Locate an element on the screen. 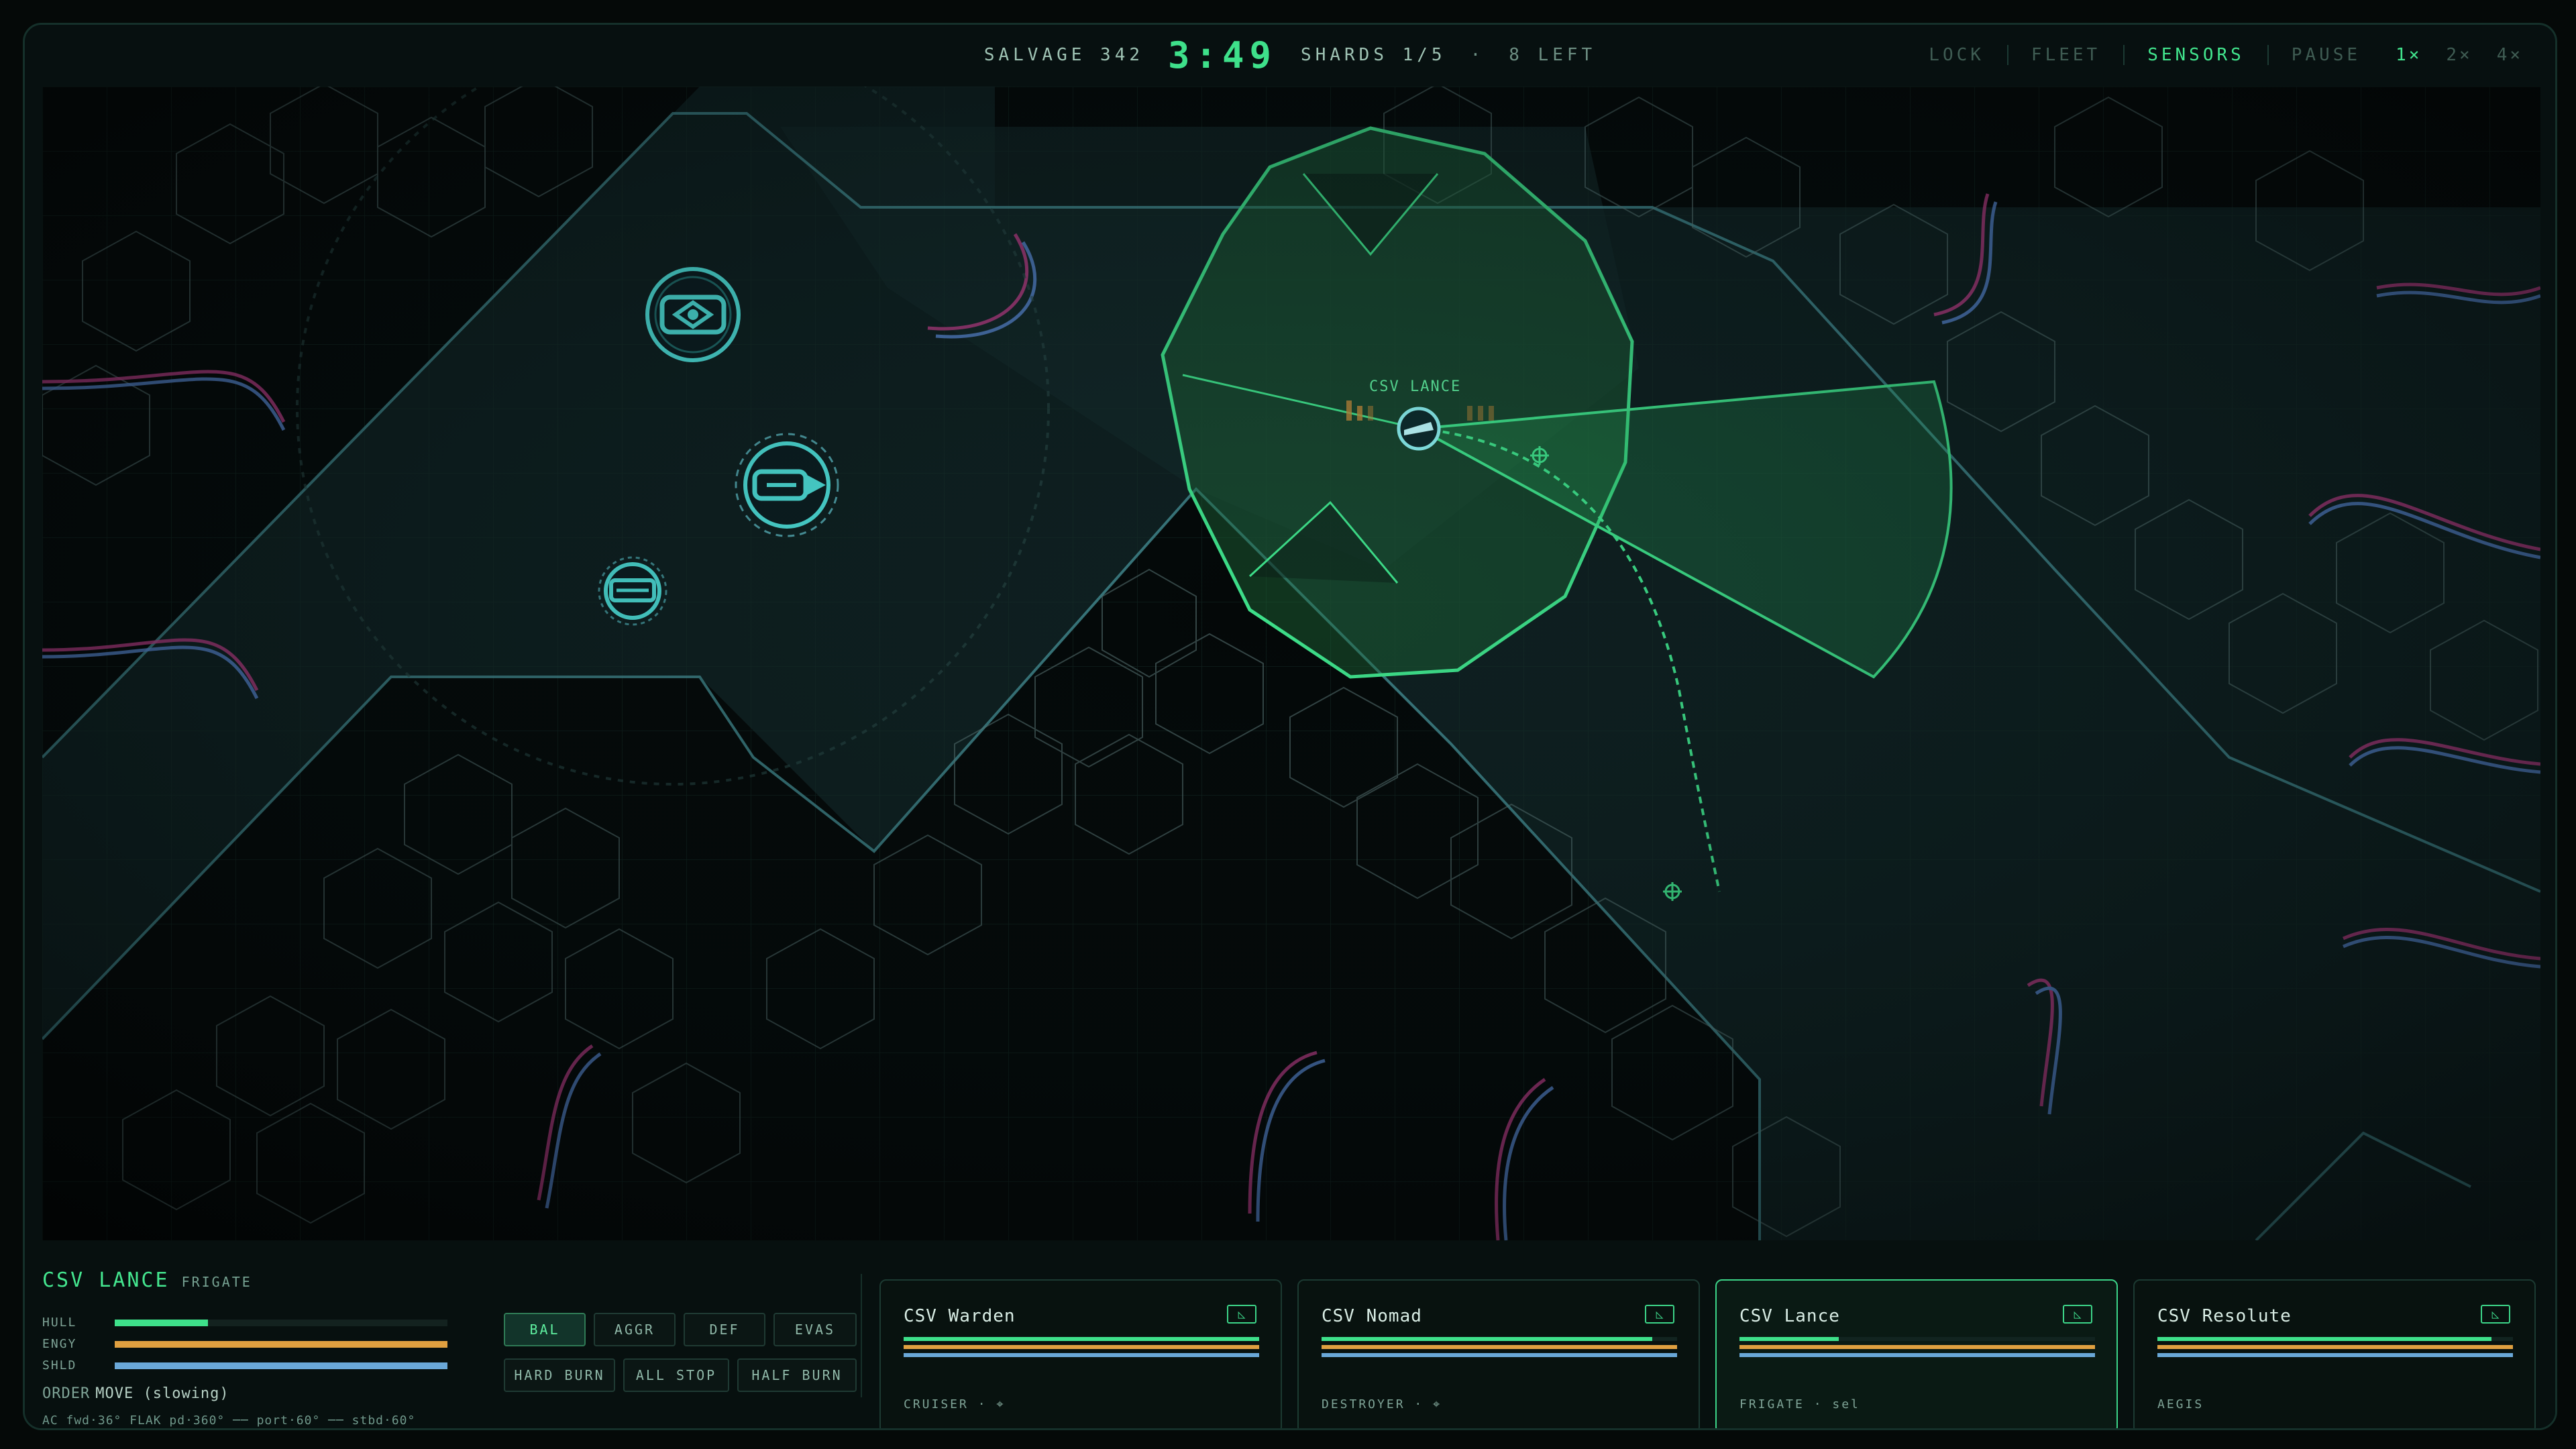 The width and height of the screenshot is (2576, 1449). panel-divider is located at coordinates (861, 1335).